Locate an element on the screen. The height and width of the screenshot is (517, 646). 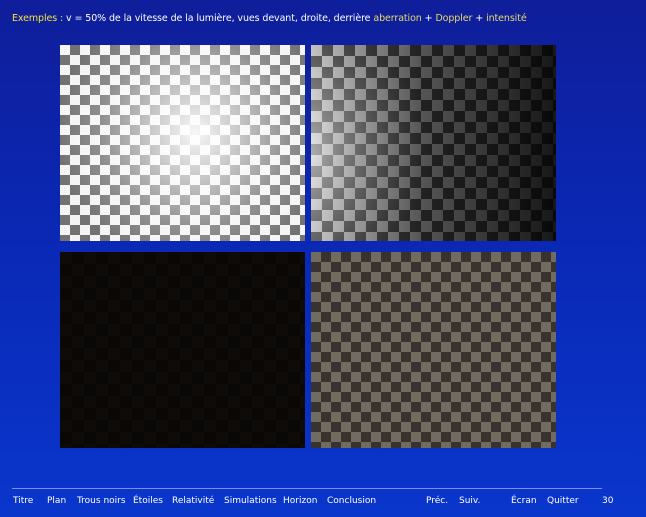
nav-etoiles: Étoiles is located at coordinates (148, 501).